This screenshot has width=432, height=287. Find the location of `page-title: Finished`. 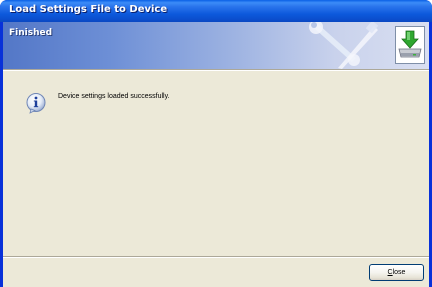

page-title: Finished is located at coordinates (31, 33).